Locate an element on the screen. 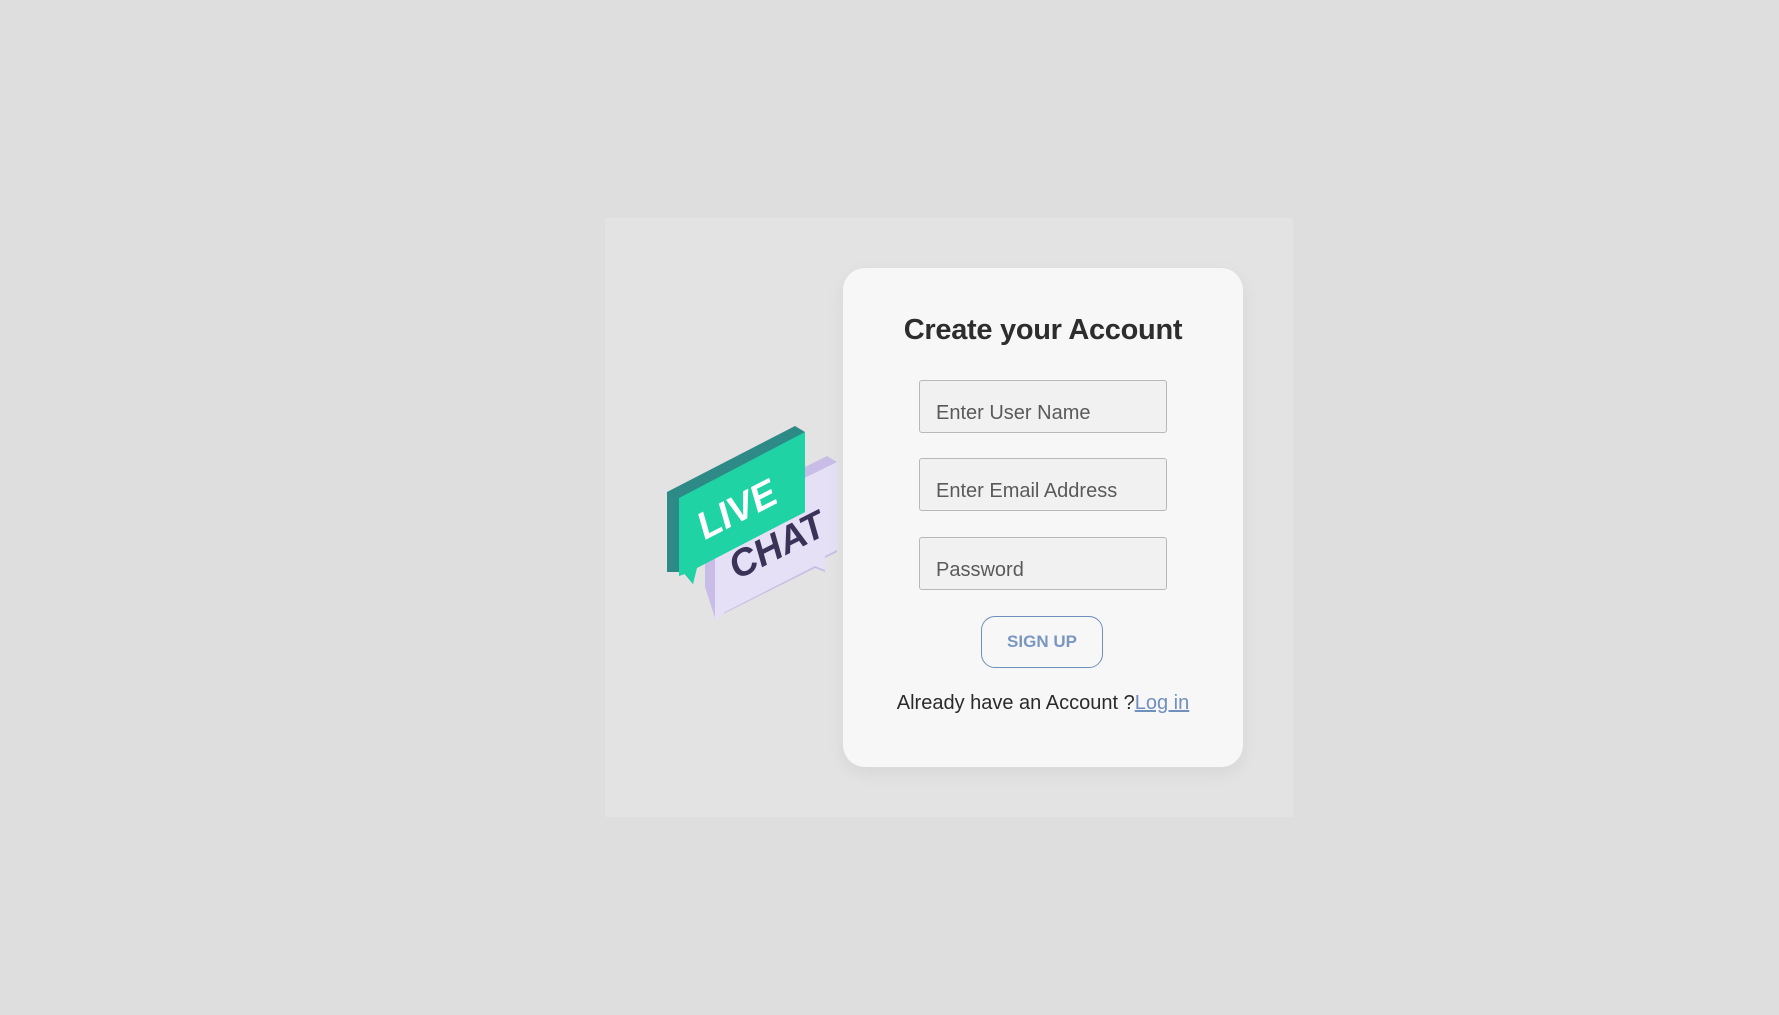 The width and height of the screenshot is (1779, 1015). username-input is located at coordinates (1043, 406).